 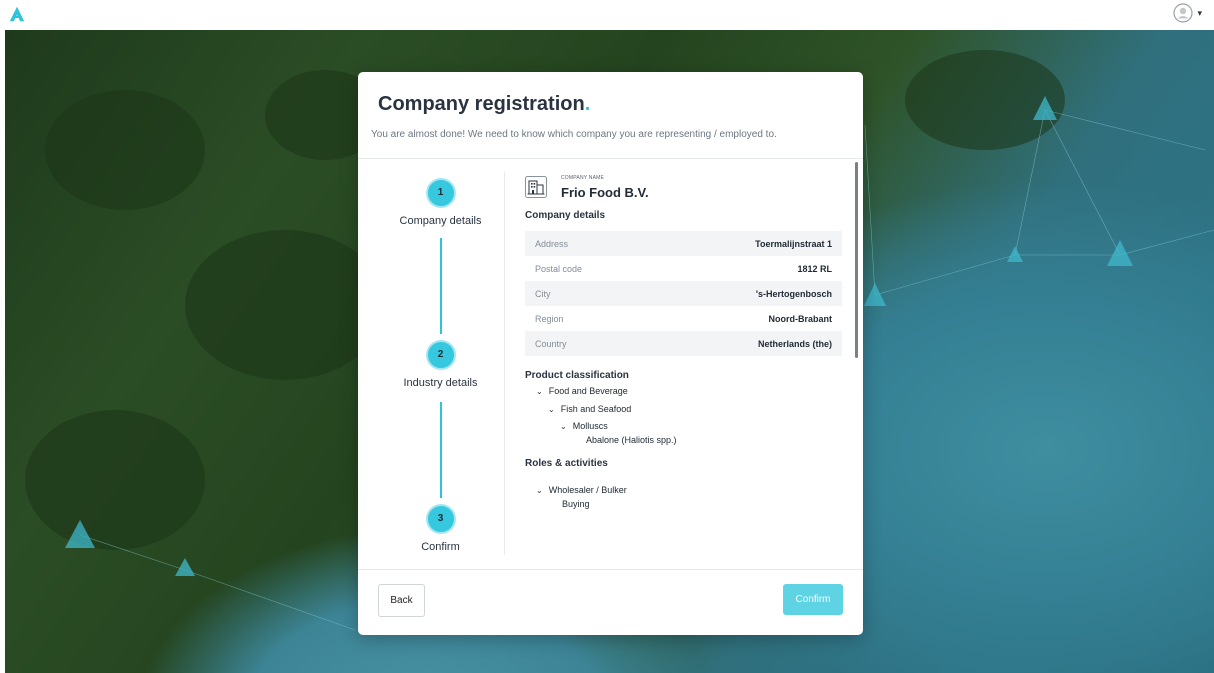 What do you see at coordinates (566, 463) in the screenshot?
I see `roles-heading: Roles & activities` at bounding box center [566, 463].